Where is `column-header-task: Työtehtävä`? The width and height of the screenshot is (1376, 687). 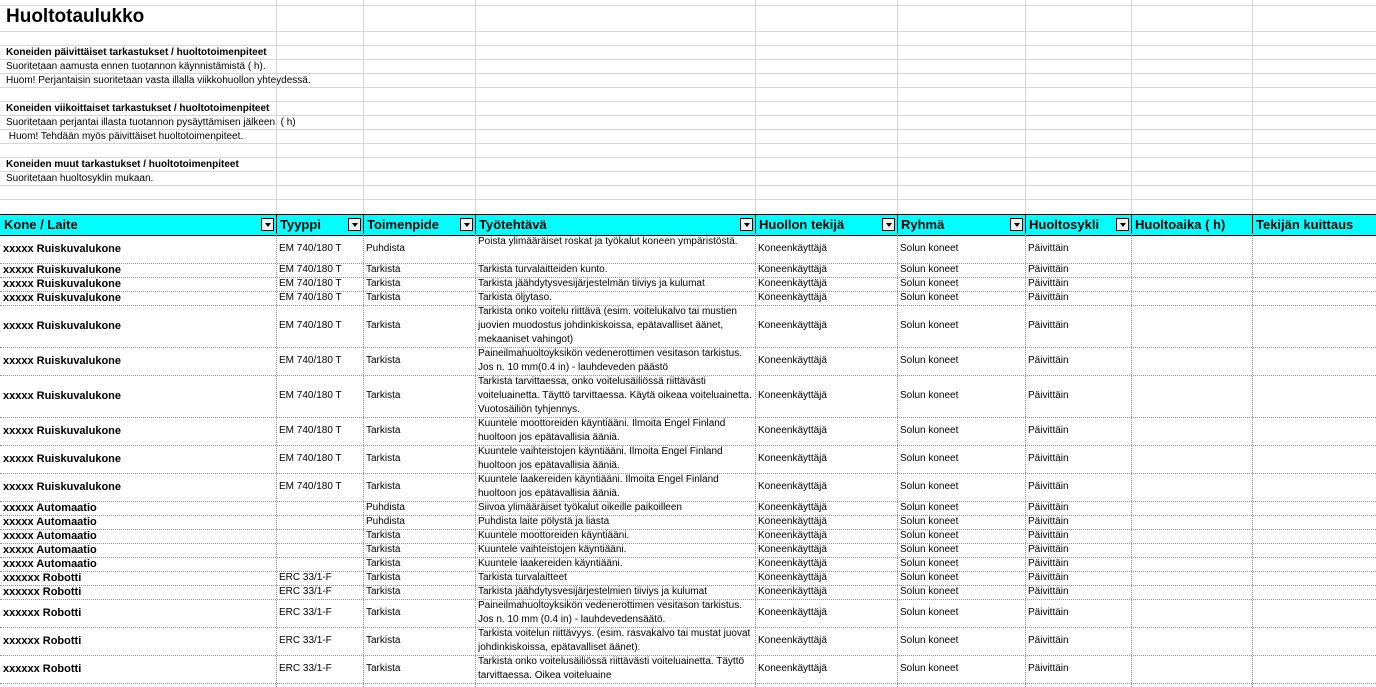
column-header-task: Työtehtävä is located at coordinates (513, 224).